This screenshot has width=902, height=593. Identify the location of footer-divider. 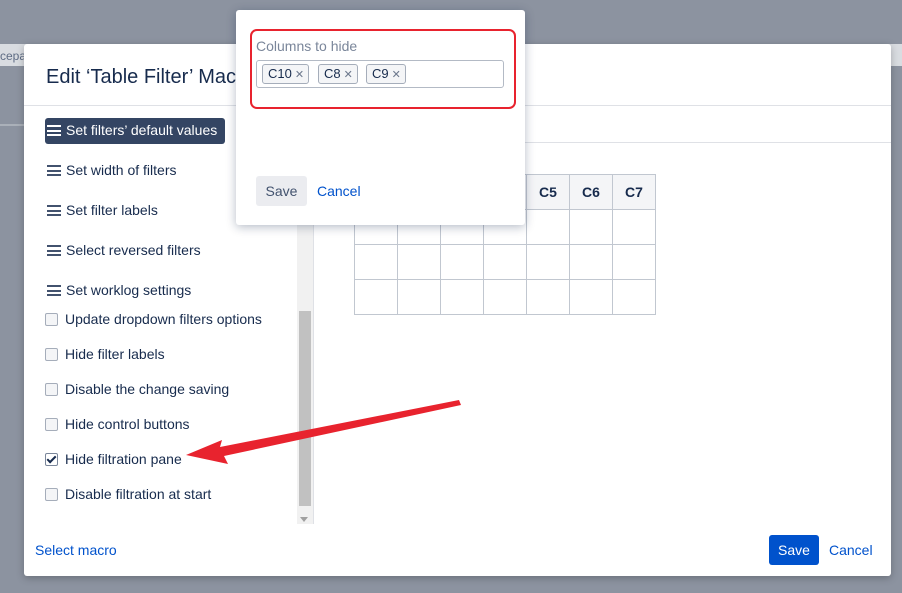
(457, 524).